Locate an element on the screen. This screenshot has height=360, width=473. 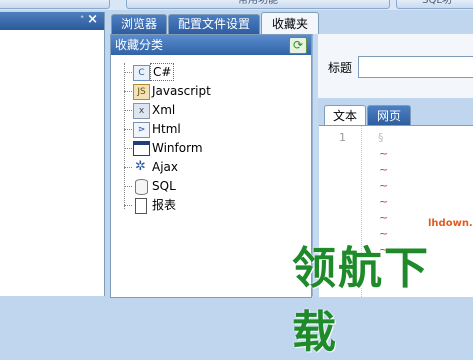
tab-favorites: 收藏夹 is located at coordinates (290, 23).